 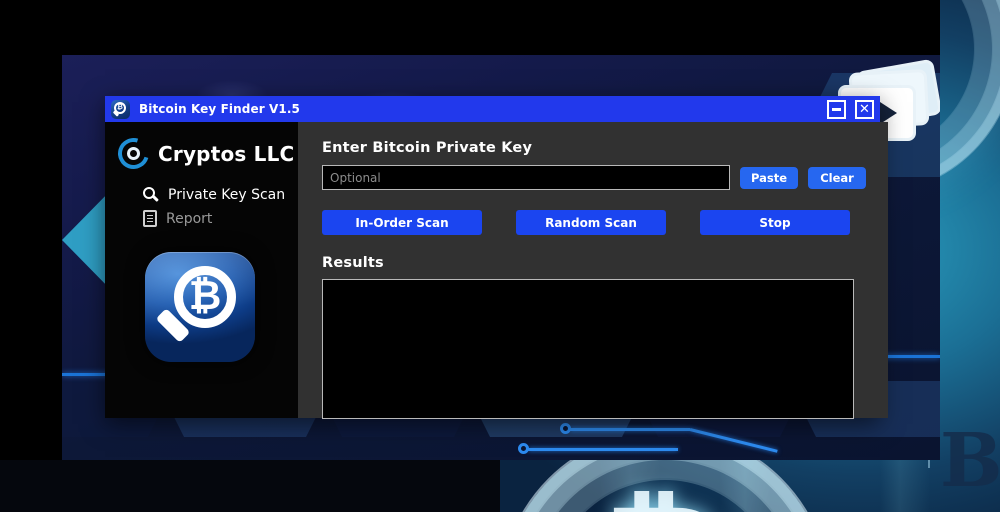 I want to click on private-key-row: Paste Clear, so click(x=594, y=177).